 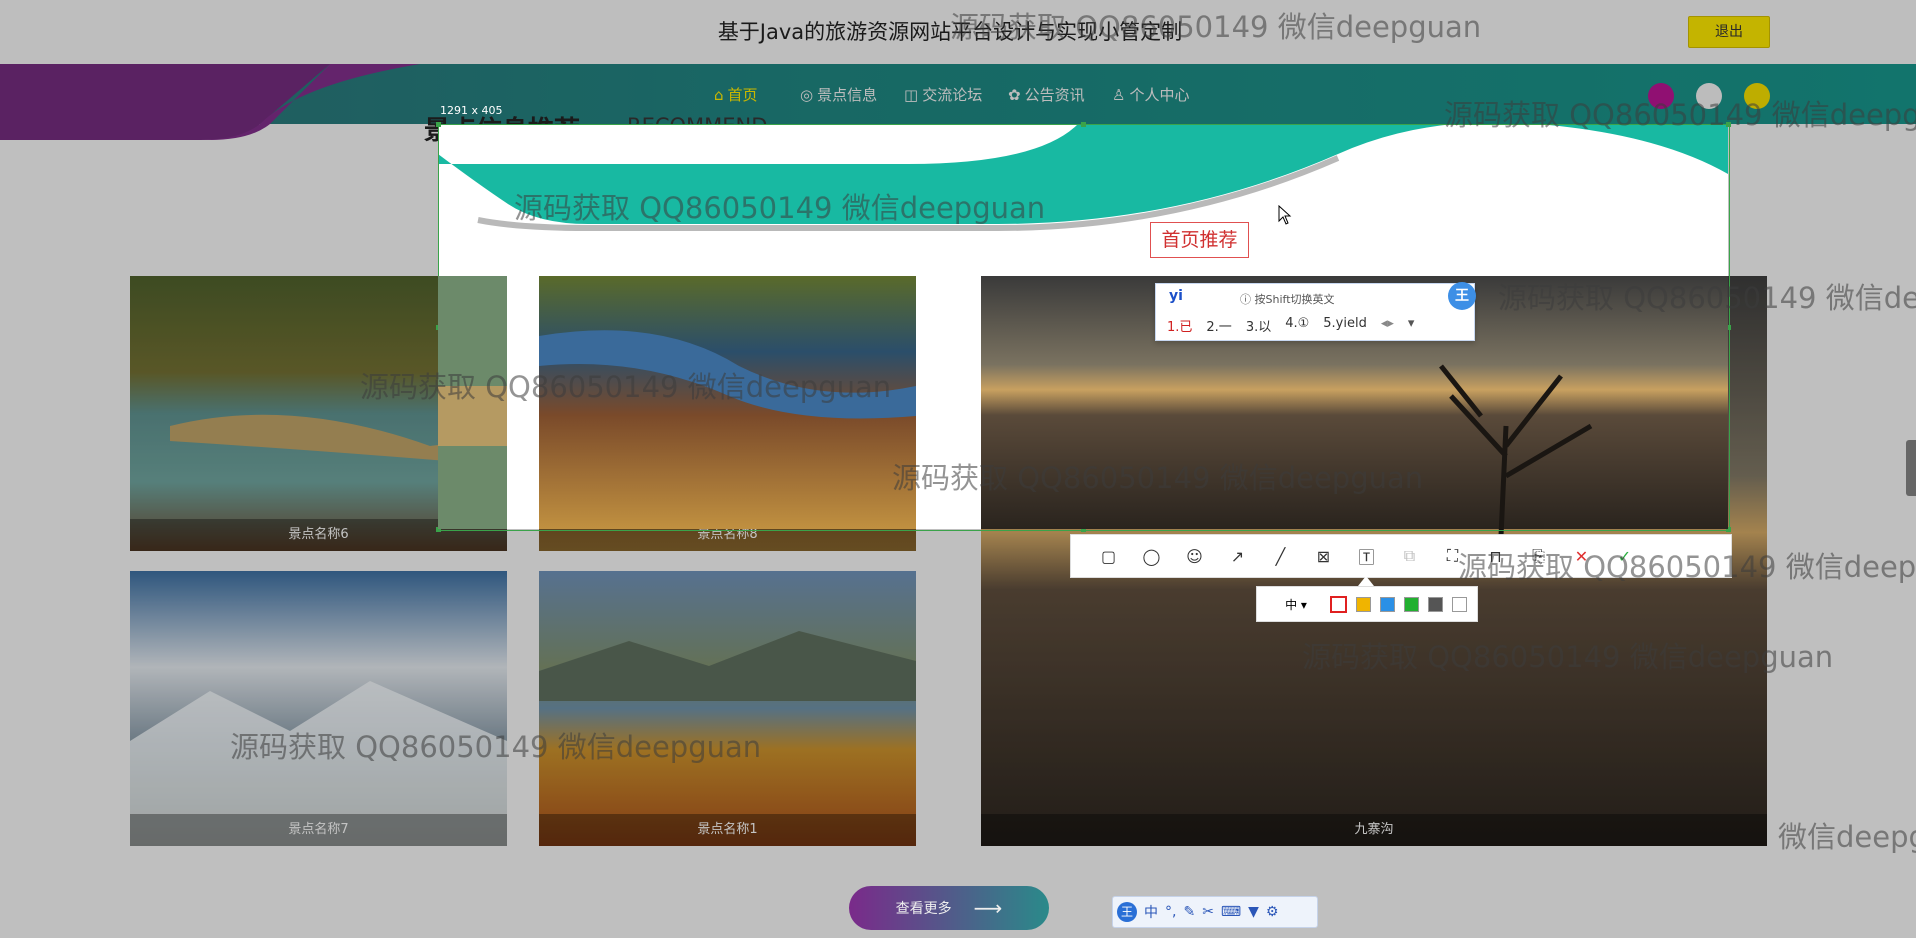 I want to click on line-tool-icon: ╱, so click(x=1280, y=556).